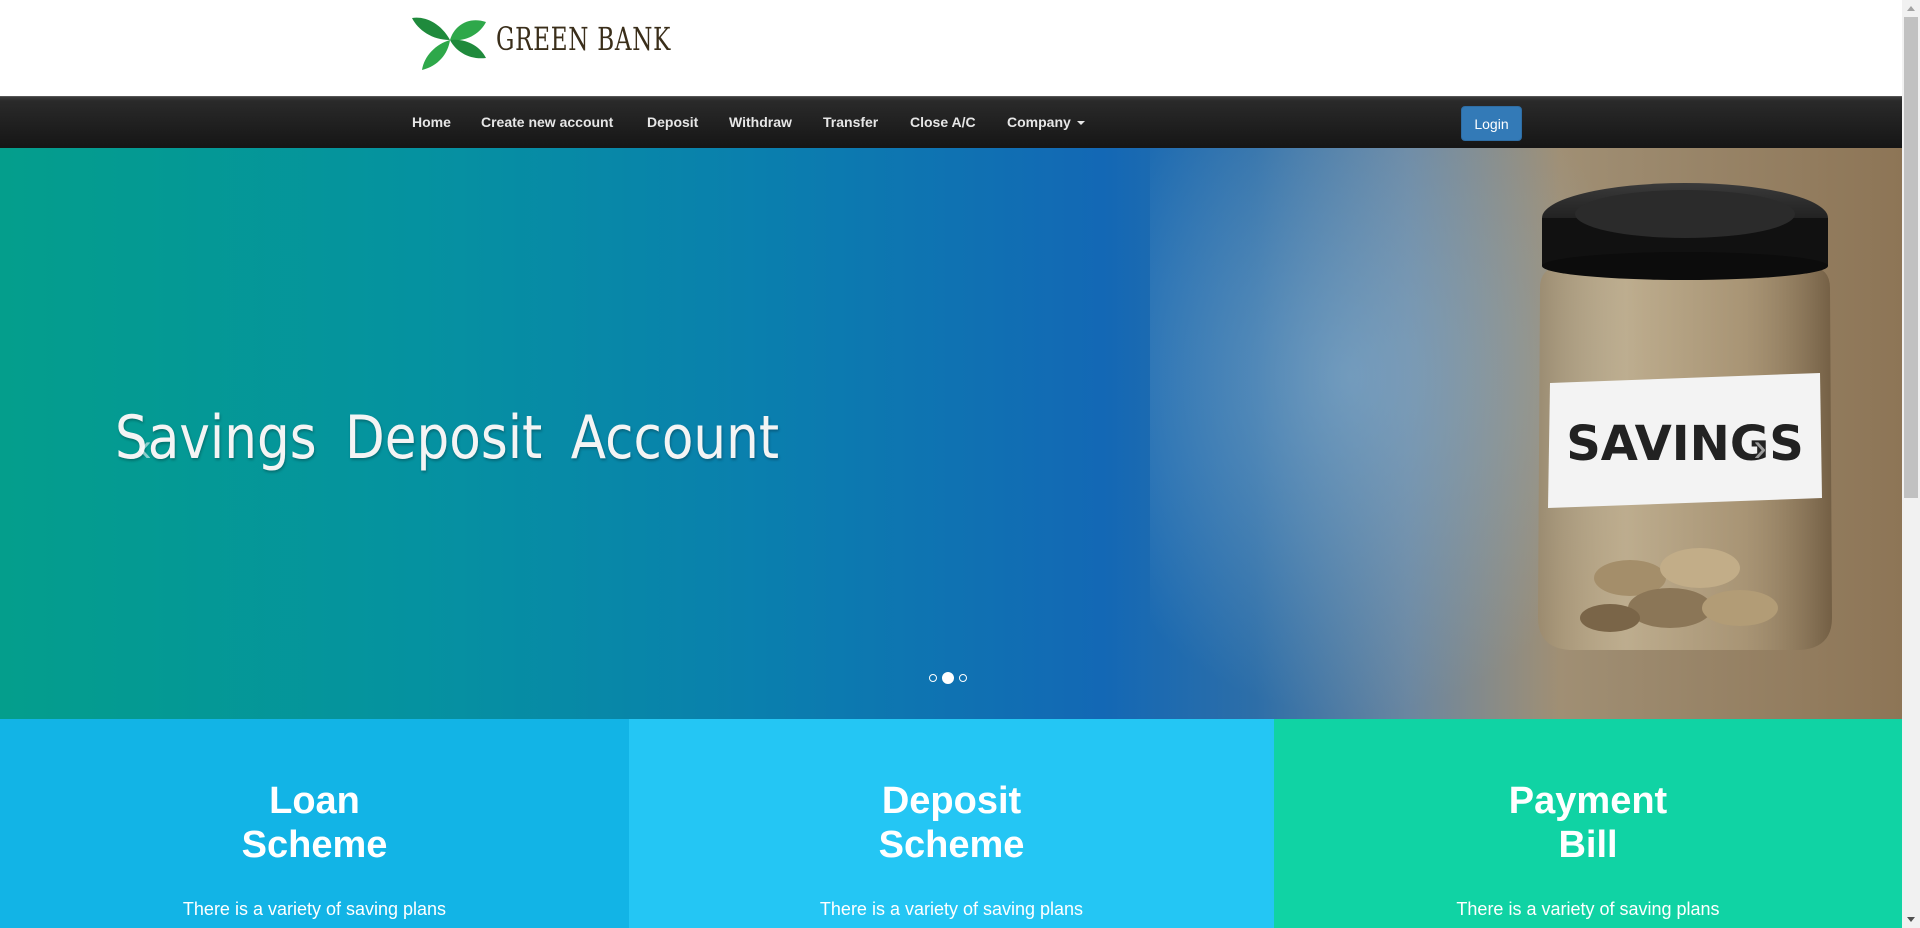 This screenshot has width=1920, height=928. Describe the element at coordinates (314, 801) in the screenshot. I see `panel-title-line1: Loan` at that location.